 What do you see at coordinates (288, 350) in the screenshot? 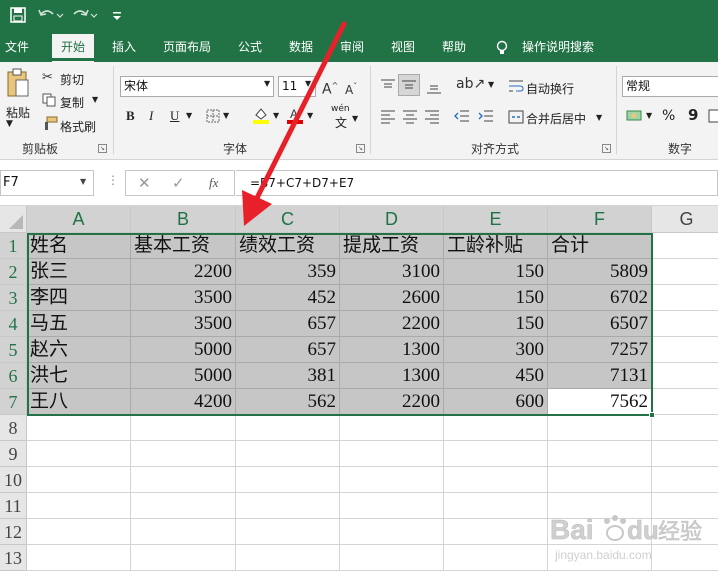
I see `cell-c5: 657` at bounding box center [288, 350].